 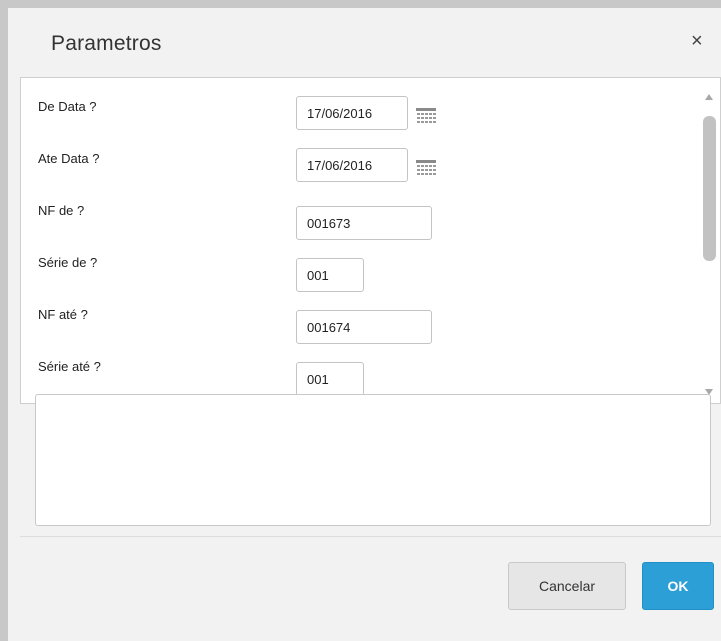 I want to click on footer-divider, so click(x=370, y=536).